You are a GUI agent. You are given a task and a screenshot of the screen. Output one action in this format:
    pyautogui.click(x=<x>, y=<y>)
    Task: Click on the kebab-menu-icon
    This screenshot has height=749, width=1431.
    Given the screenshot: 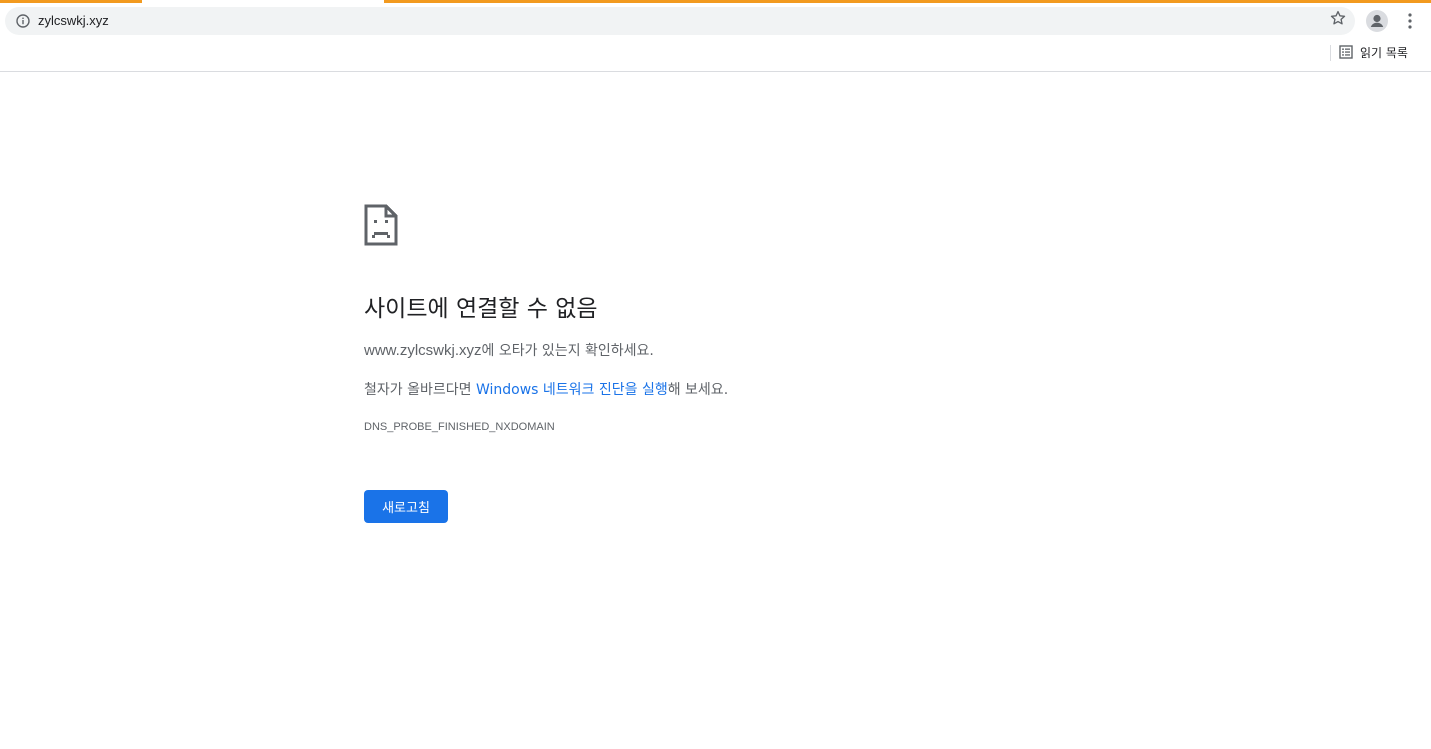 What is the action you would take?
    pyautogui.click(x=1410, y=21)
    